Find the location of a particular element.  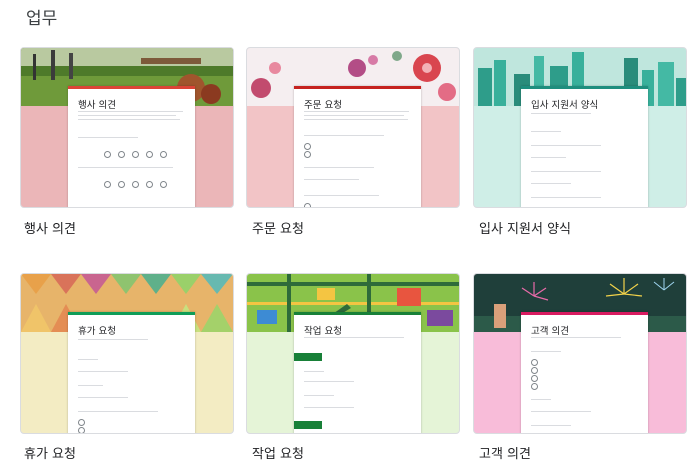

form-preview-title: 고객 의견 is located at coordinates (550, 331).